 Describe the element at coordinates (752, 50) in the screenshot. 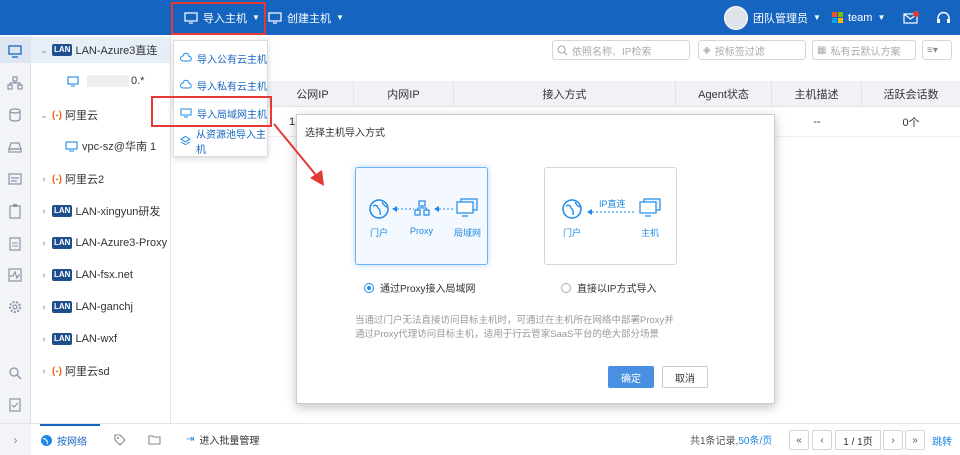

I see `tag-filter-select: ◈ 按标签过滤` at that location.